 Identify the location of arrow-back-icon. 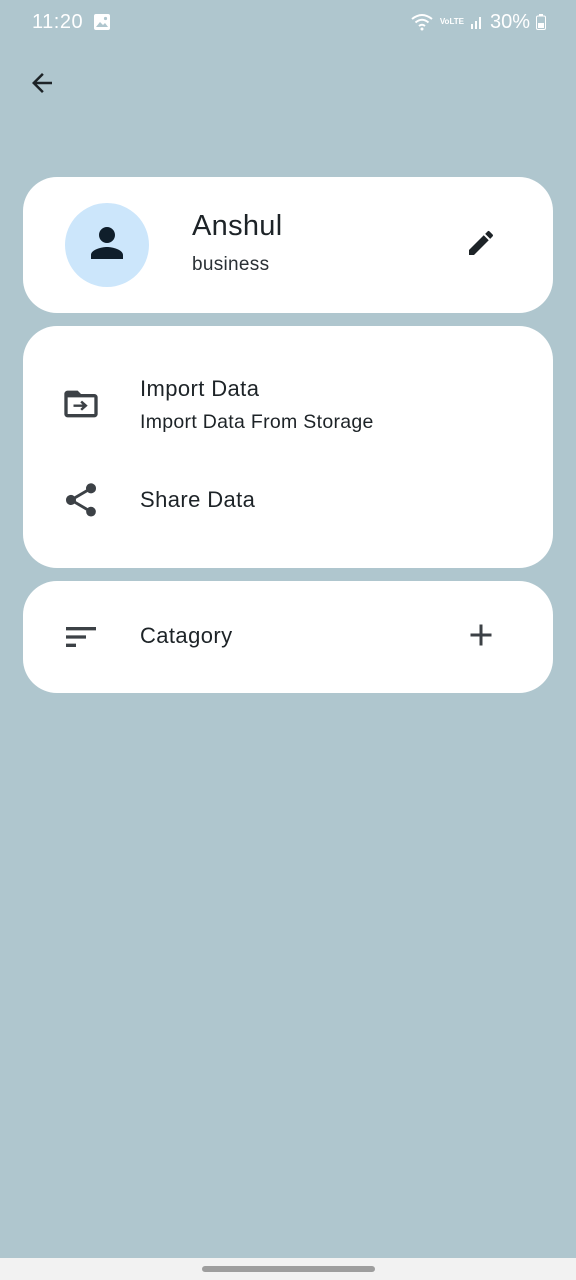
(42, 85).